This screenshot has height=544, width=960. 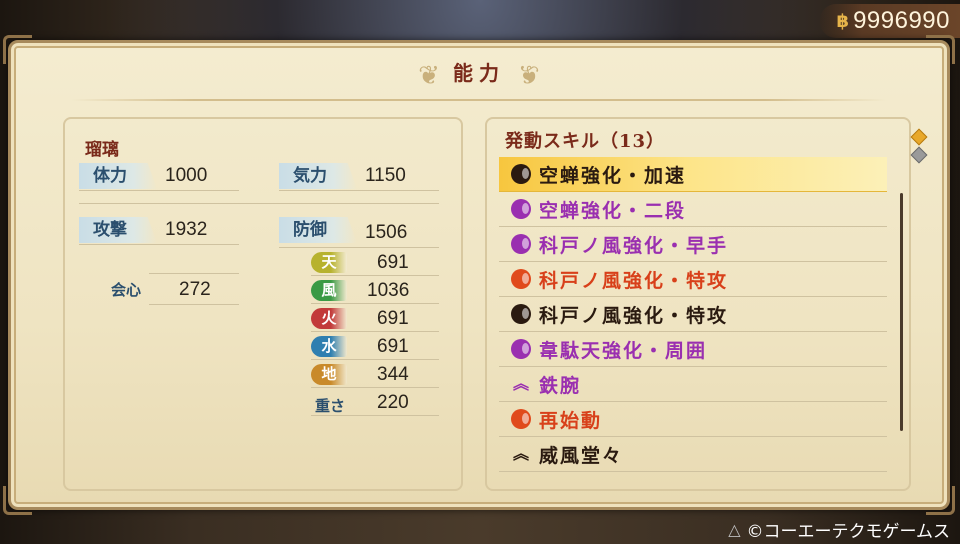 I want to click on skill-item: 再始動, so click(x=693, y=419).